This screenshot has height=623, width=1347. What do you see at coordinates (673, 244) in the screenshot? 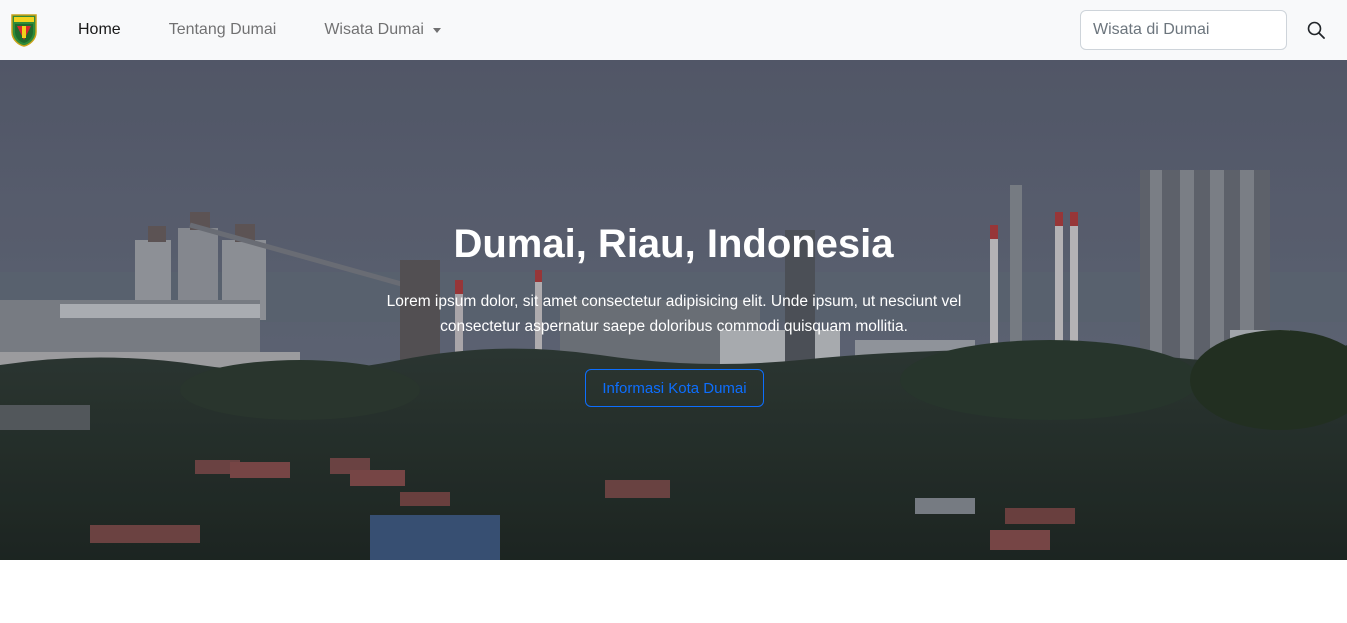
I see `hero-title: Dumai, Riau, Indonesia` at bounding box center [673, 244].